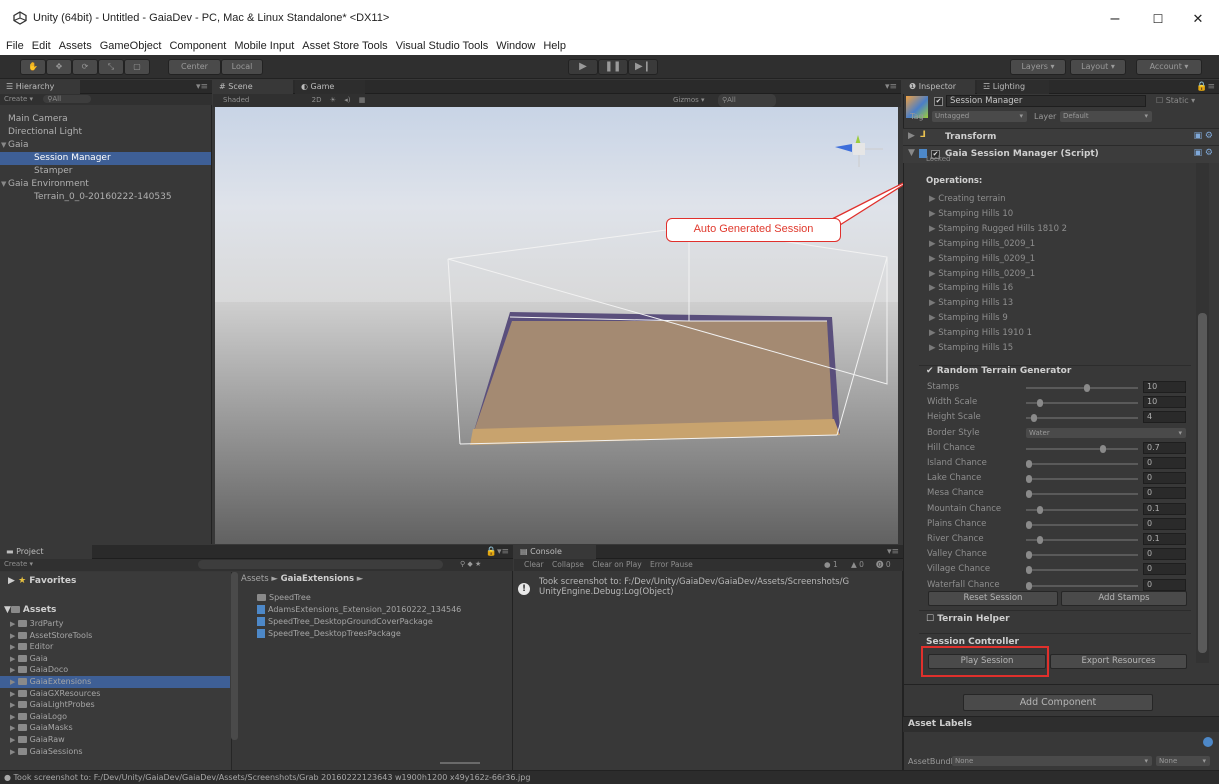 The image size is (1219, 784). I want to click on tag-dropdown: Untagged ▾, so click(979, 116).